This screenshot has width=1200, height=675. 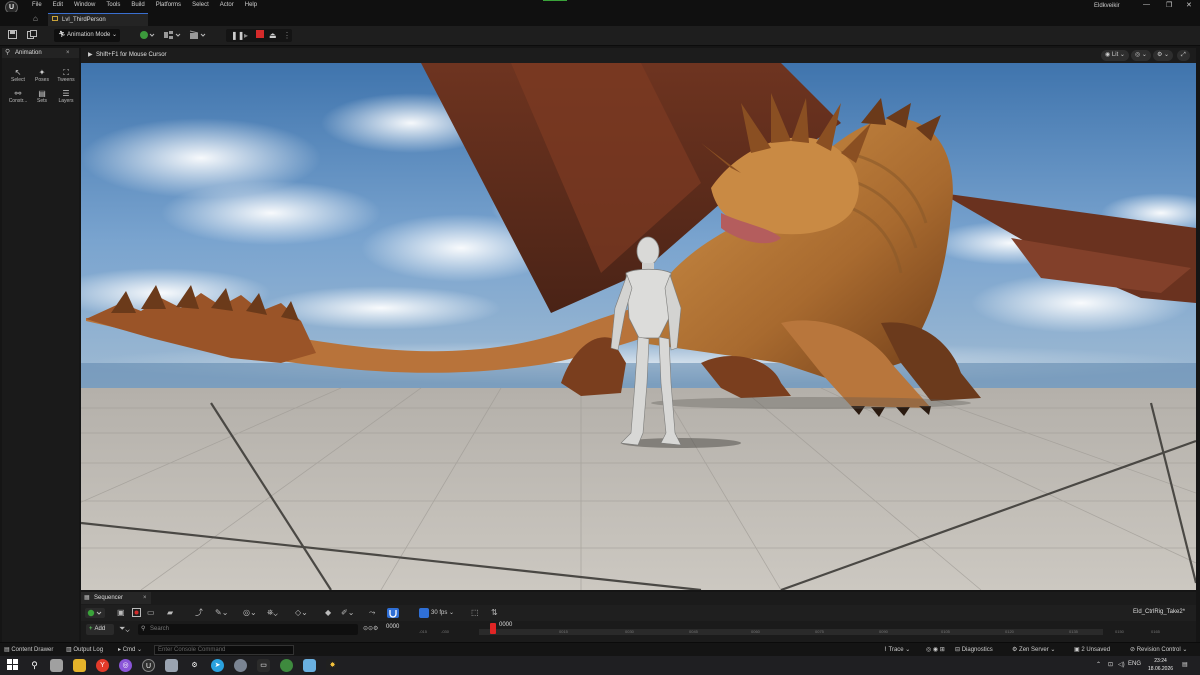 I want to click on curve-editor-icon: ⤳, so click(x=372, y=613).